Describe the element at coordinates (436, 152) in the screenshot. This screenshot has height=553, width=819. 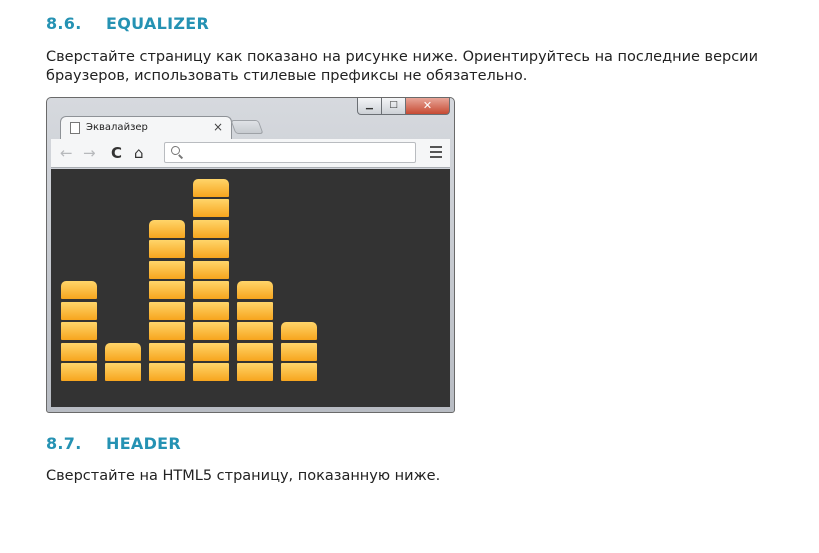
I see `menu-icon` at that location.